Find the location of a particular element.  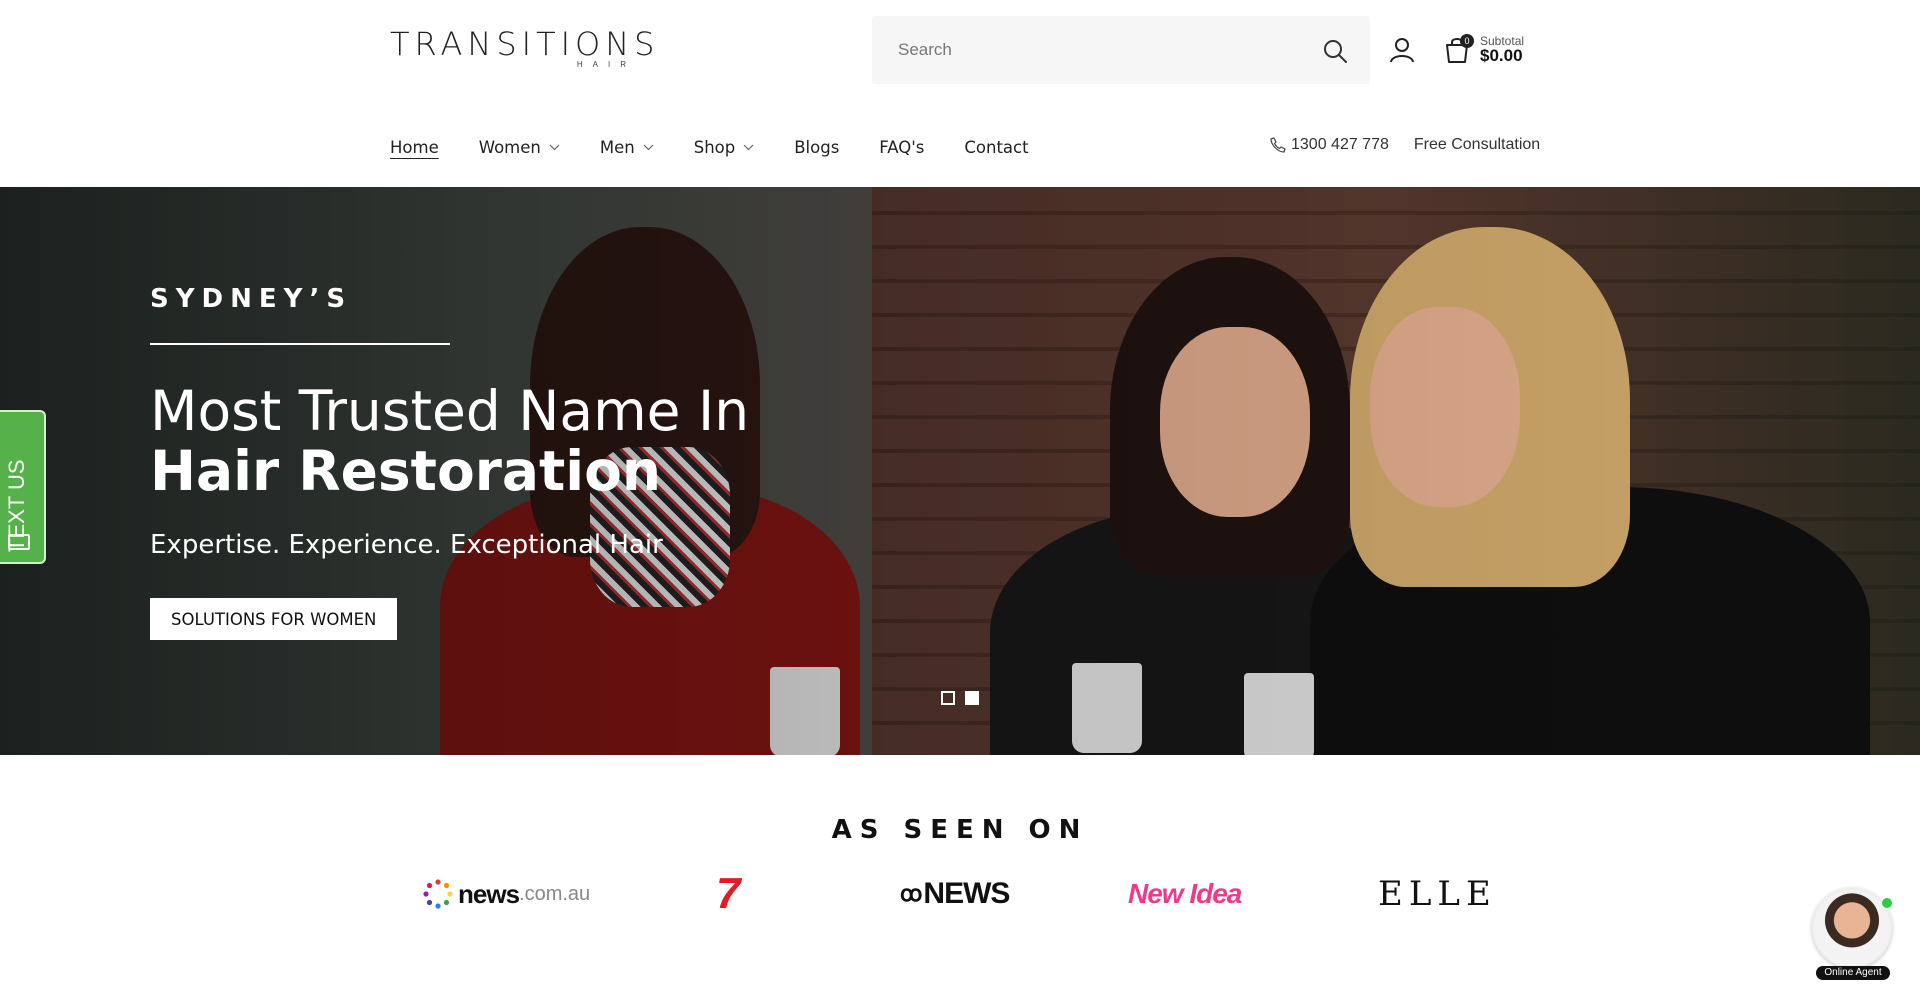

nav-women: Women is located at coordinates (519, 147).